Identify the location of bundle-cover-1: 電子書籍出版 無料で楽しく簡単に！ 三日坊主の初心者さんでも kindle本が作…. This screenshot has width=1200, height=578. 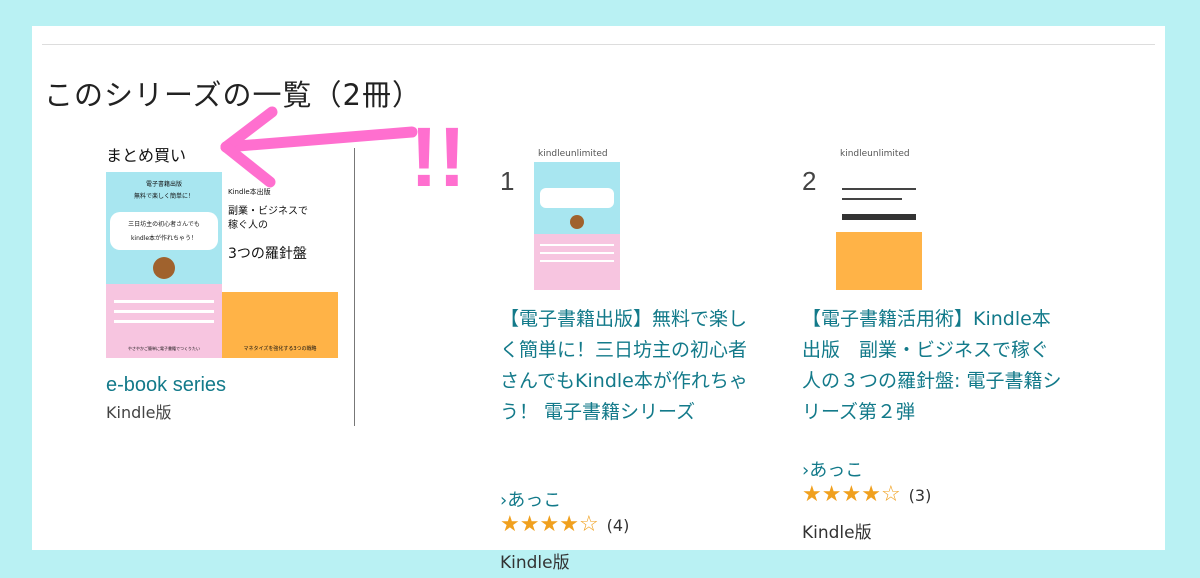
(164, 265).